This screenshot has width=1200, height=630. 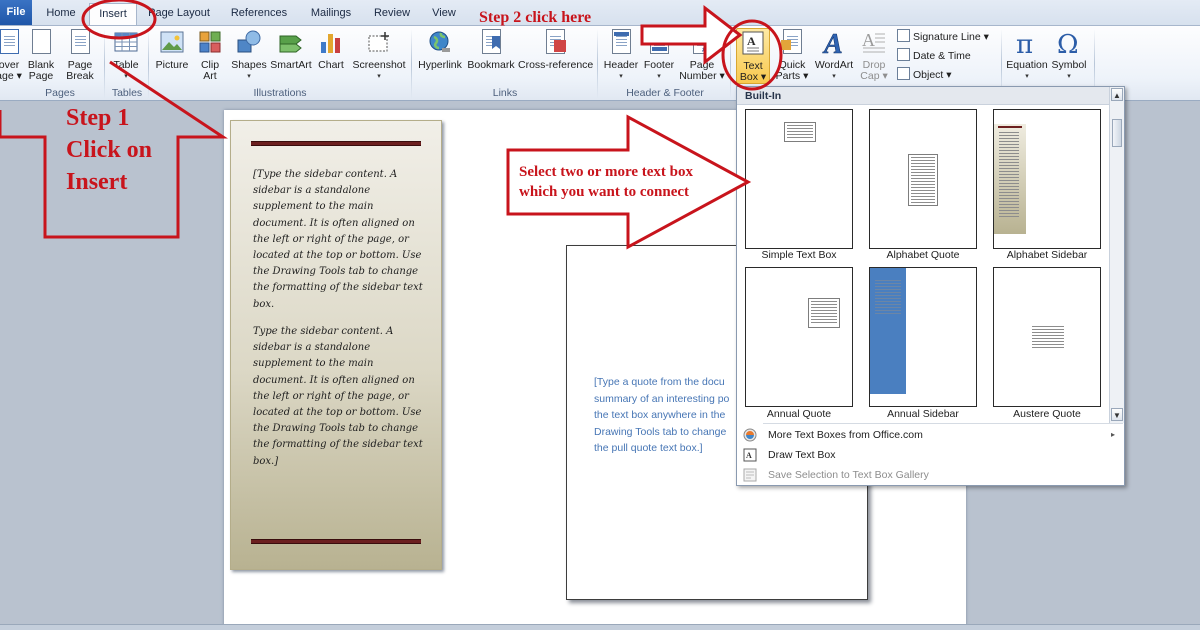 I want to click on step2-arrow, so click(x=691, y=35).